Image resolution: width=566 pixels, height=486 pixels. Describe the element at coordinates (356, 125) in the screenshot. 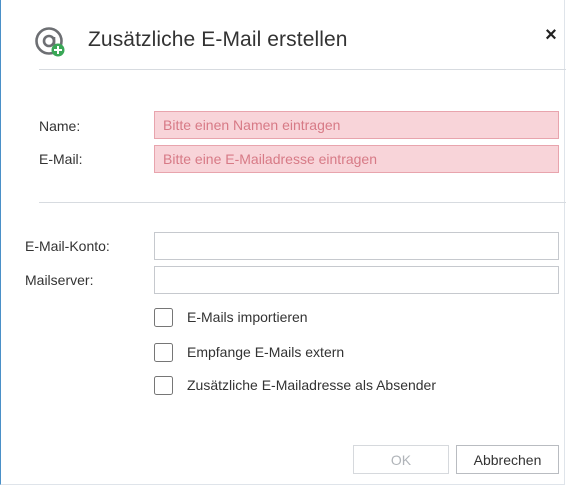

I see `name-input` at that location.